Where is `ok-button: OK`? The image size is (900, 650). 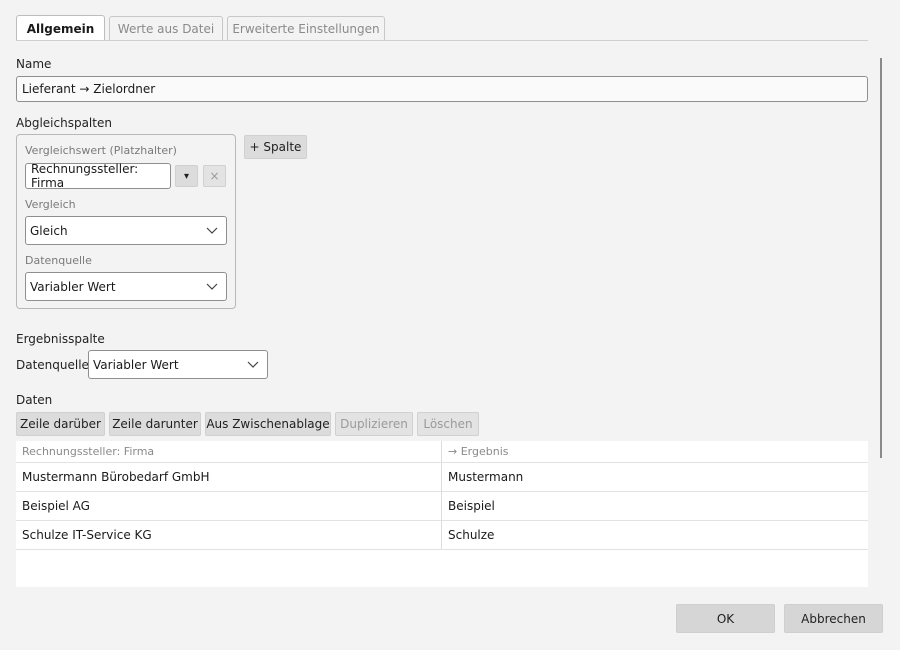 ok-button: OK is located at coordinates (725, 618).